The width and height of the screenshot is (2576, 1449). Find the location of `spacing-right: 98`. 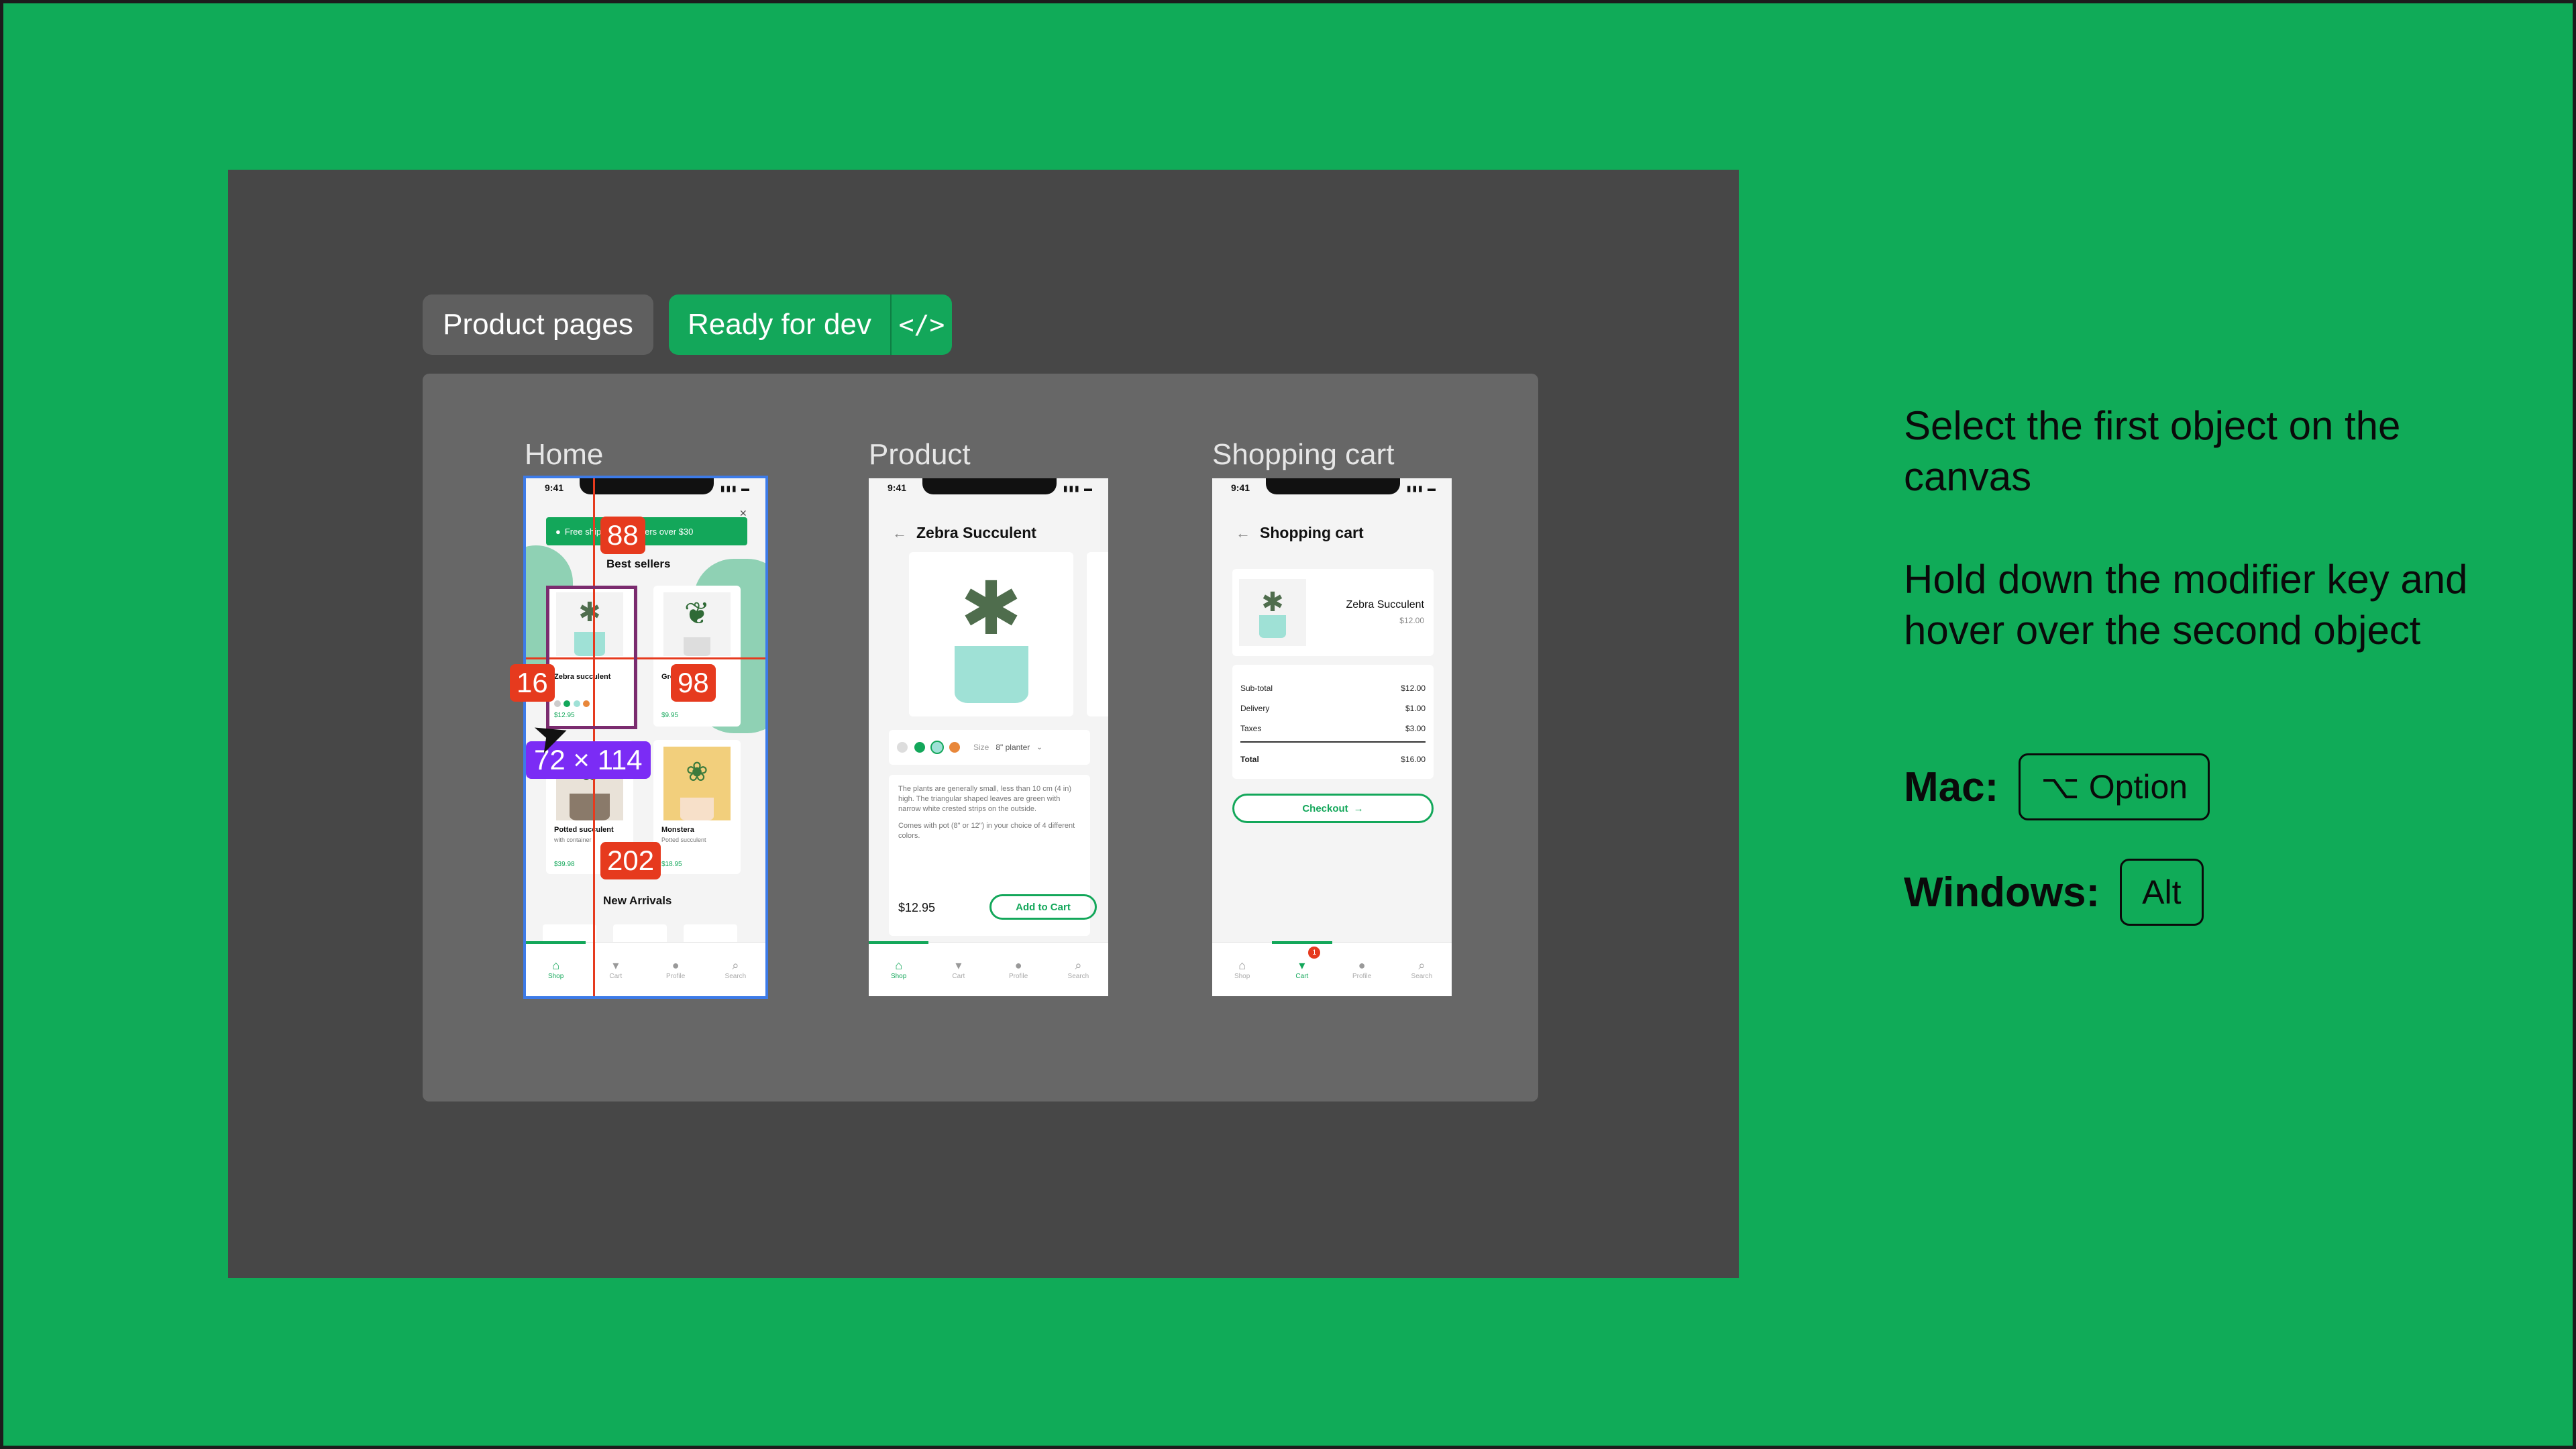

spacing-right: 98 is located at coordinates (693, 683).